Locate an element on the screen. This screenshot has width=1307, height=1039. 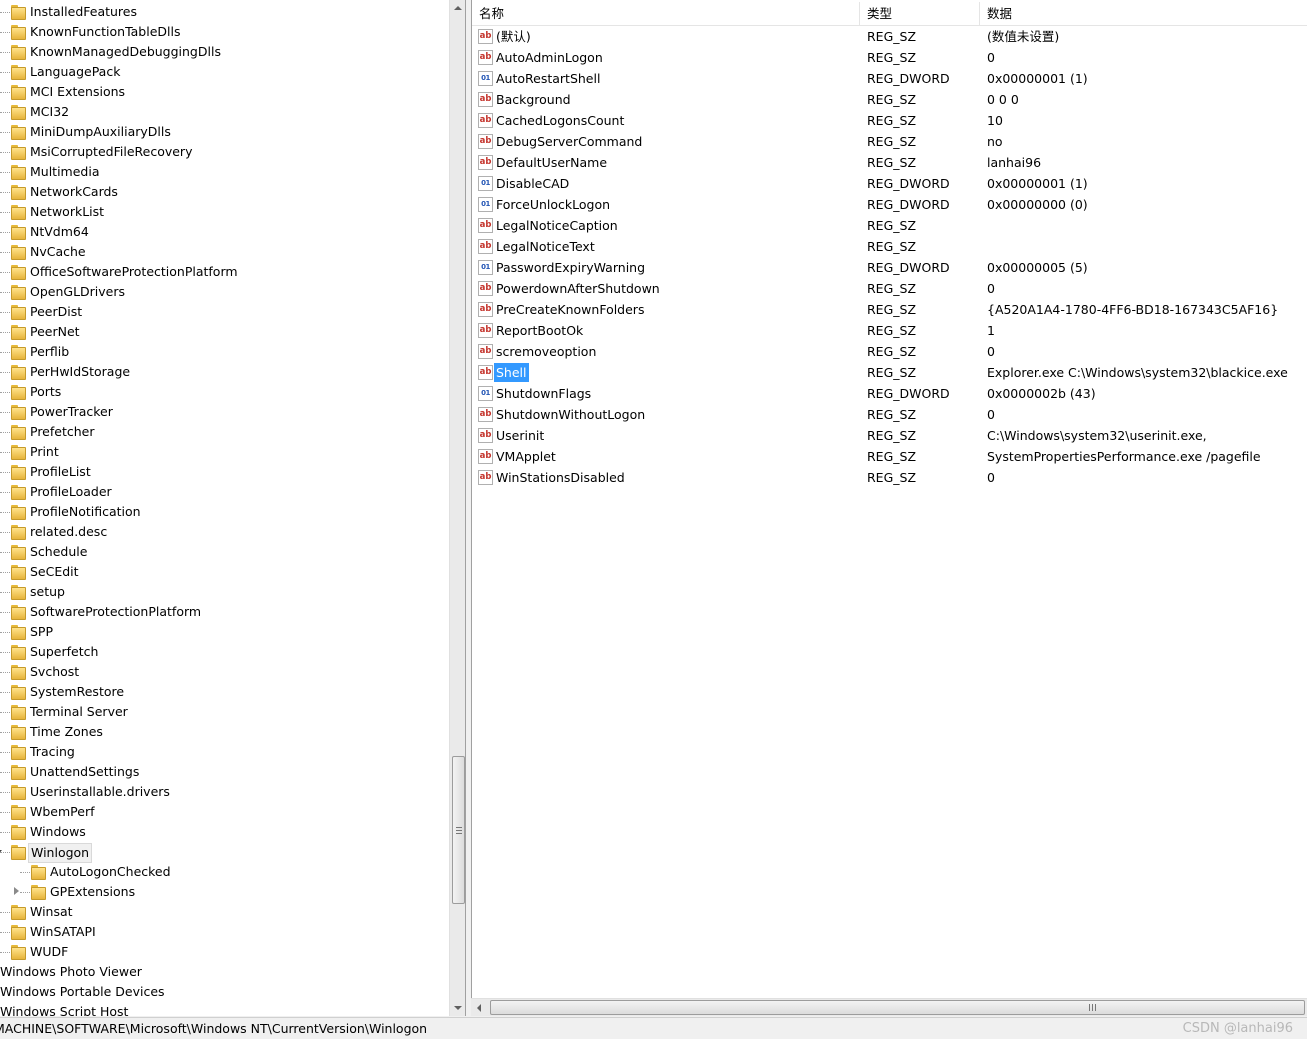
tree-item: KnownManagedDebuggingDlls is located at coordinates (224, 52).